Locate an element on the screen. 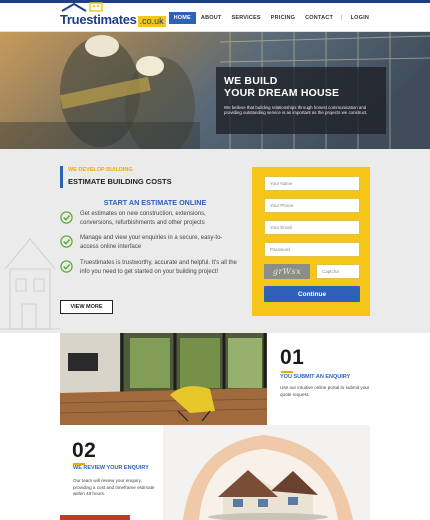 This screenshot has height=520, width=430. step-underline is located at coordinates (287, 372).